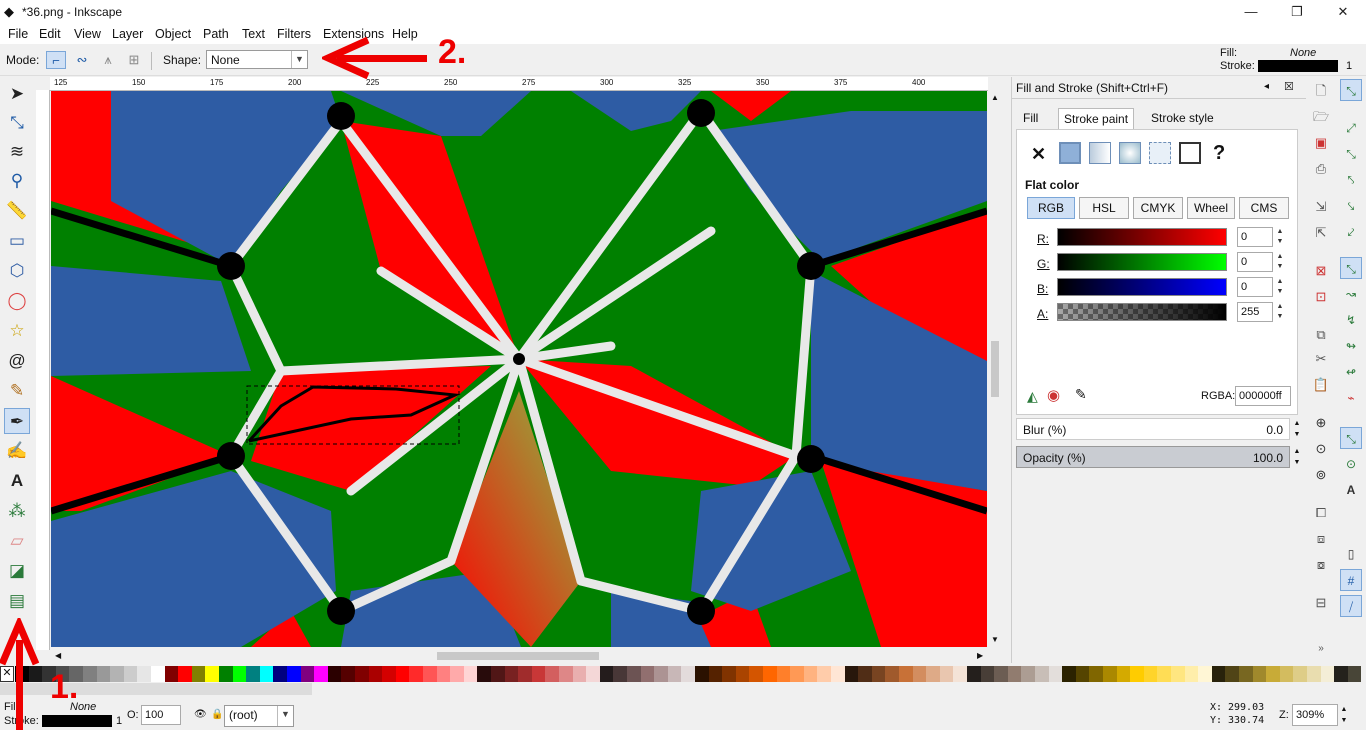 Image resolution: width=1366 pixels, height=730 pixels. I want to click on minimize-button: —, so click(1251, 12).